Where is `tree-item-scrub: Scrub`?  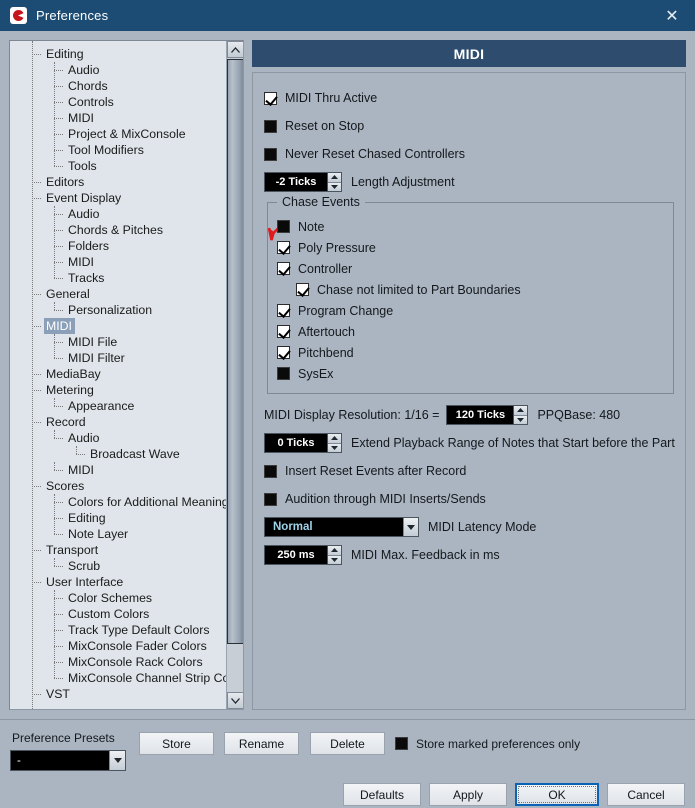
tree-item-scrub: Scrub is located at coordinates (117, 566).